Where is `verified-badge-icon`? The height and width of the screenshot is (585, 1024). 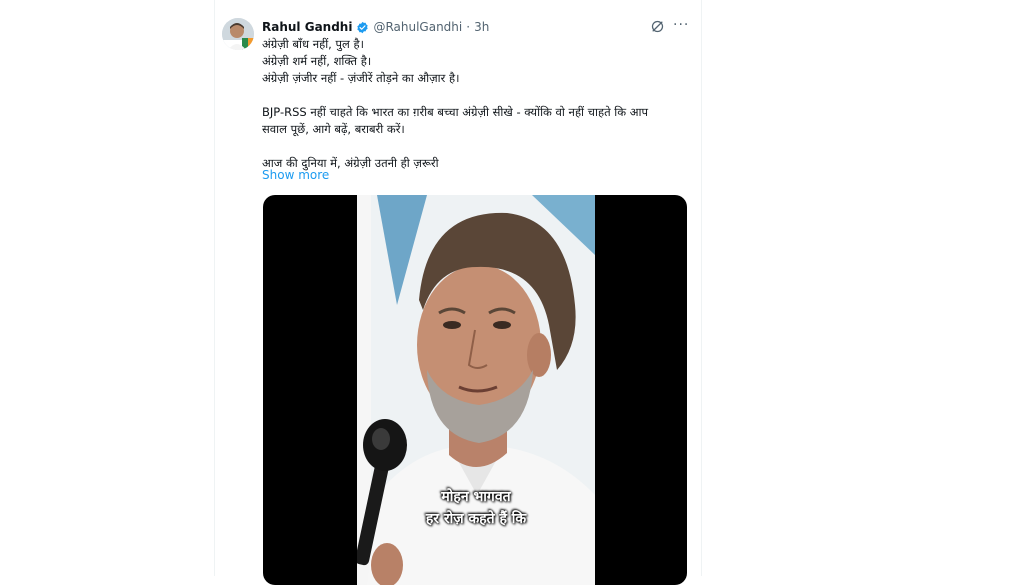 verified-badge-icon is located at coordinates (363, 27).